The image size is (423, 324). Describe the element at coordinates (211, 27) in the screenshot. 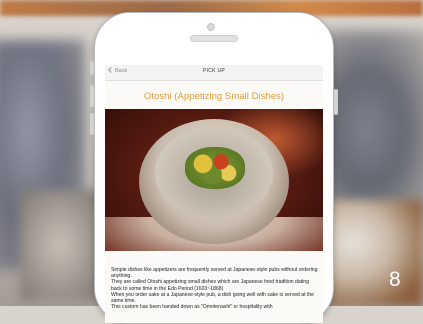

I see `front-camera` at that location.